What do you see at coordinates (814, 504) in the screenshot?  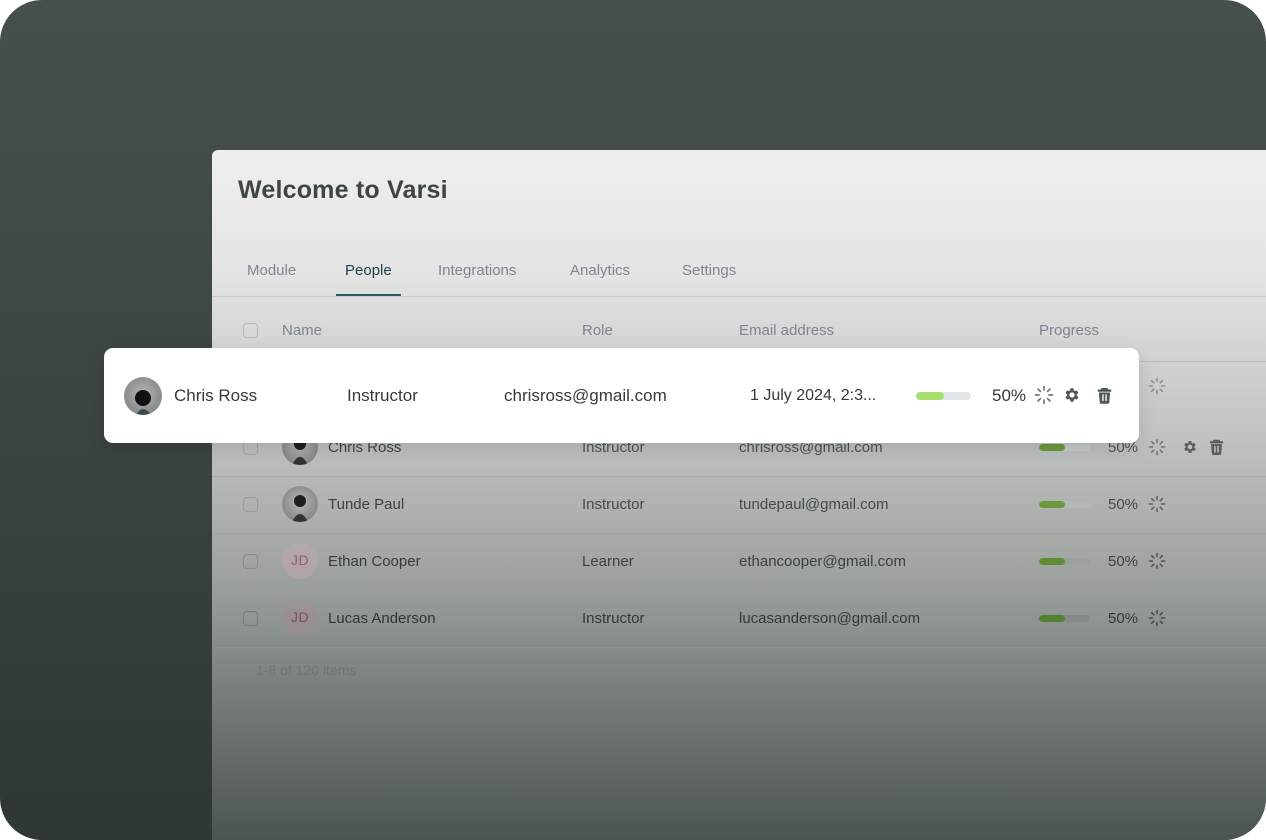 I see `row-email: tundepaul@gmail.com` at bounding box center [814, 504].